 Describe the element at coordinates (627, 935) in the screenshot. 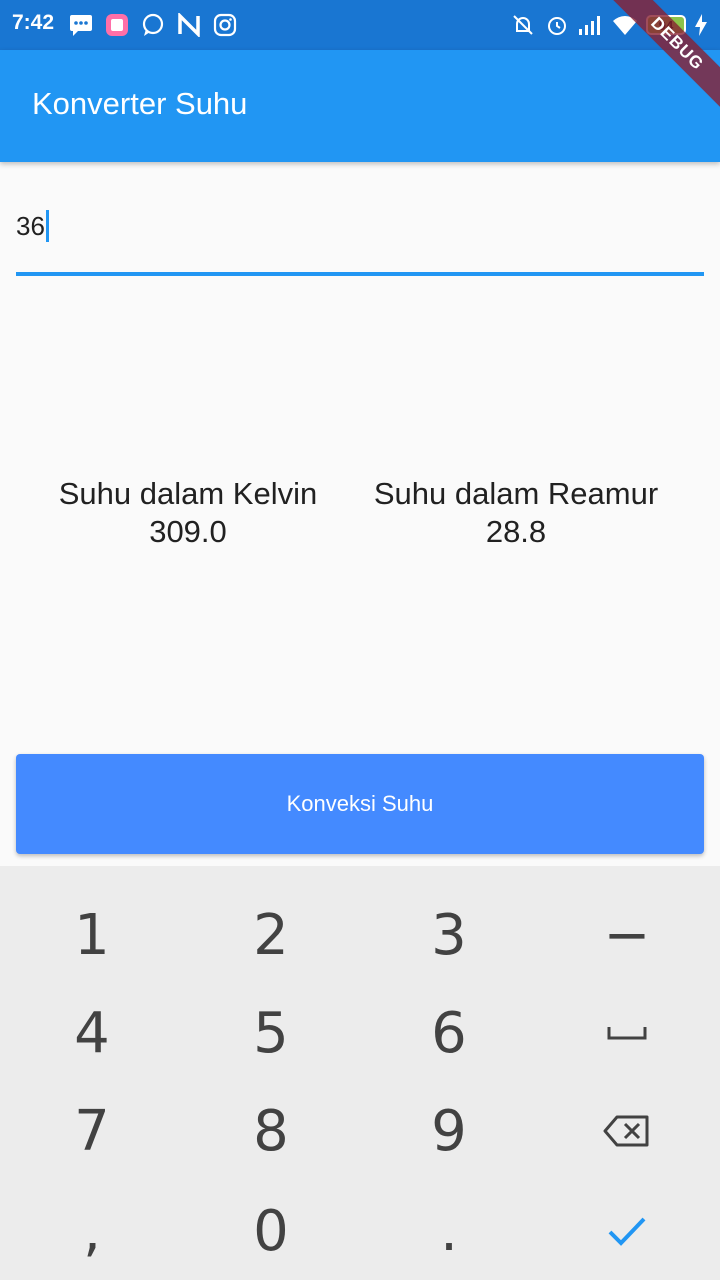

I see `key-minus: −` at that location.